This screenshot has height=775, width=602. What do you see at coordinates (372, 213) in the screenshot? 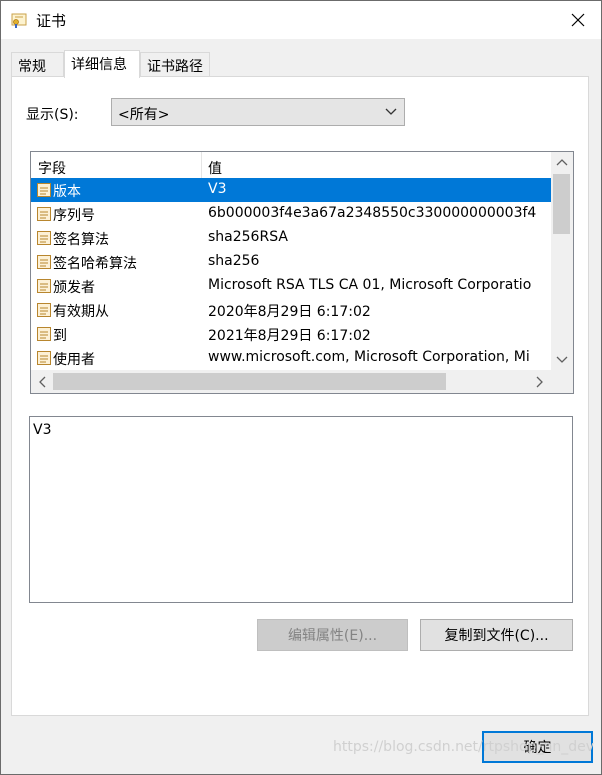
I see `field-value: 6b000003f4e3a67a2348550c330000000003f4` at bounding box center [372, 213].